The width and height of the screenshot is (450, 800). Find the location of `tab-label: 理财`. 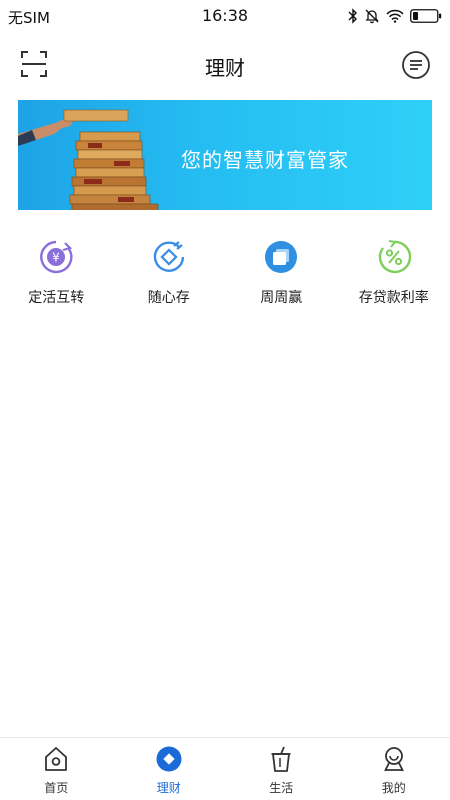

tab-label: 理财 is located at coordinates (168, 788).